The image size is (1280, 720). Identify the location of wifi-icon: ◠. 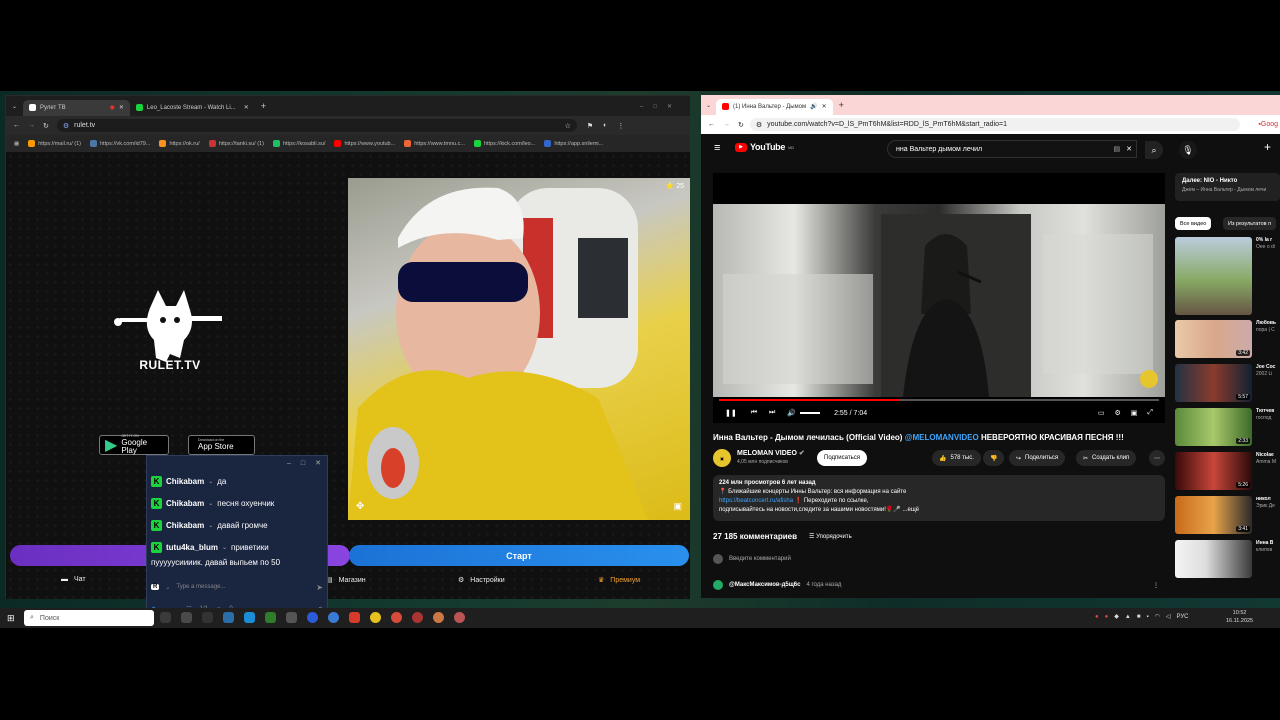
(1157, 616).